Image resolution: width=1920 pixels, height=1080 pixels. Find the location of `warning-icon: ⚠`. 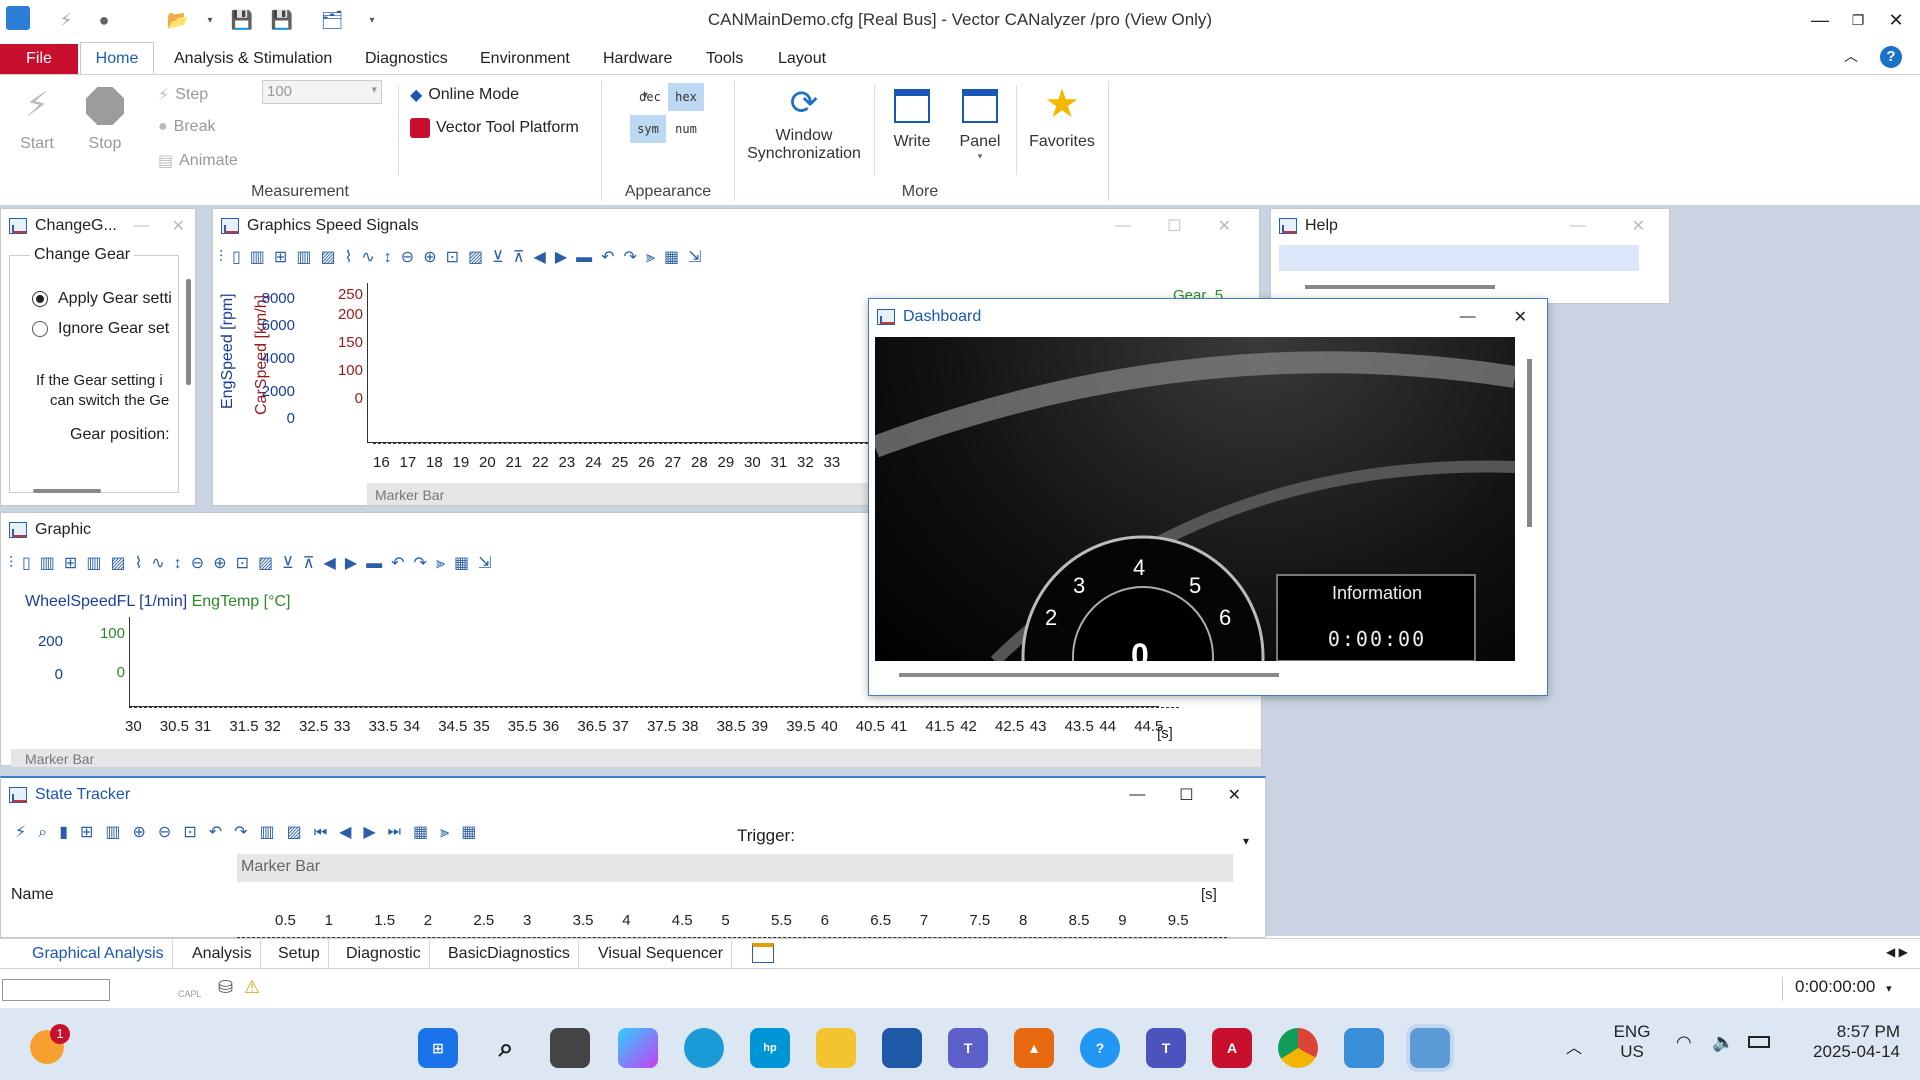

warning-icon: ⚠ is located at coordinates (252, 987).